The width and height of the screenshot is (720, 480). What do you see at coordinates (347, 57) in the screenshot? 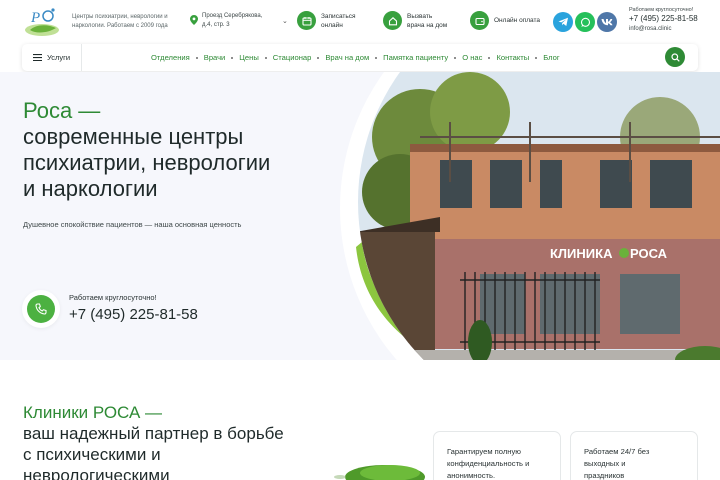
I see `nav-item-home-doctor: Врач на дом` at bounding box center [347, 57].